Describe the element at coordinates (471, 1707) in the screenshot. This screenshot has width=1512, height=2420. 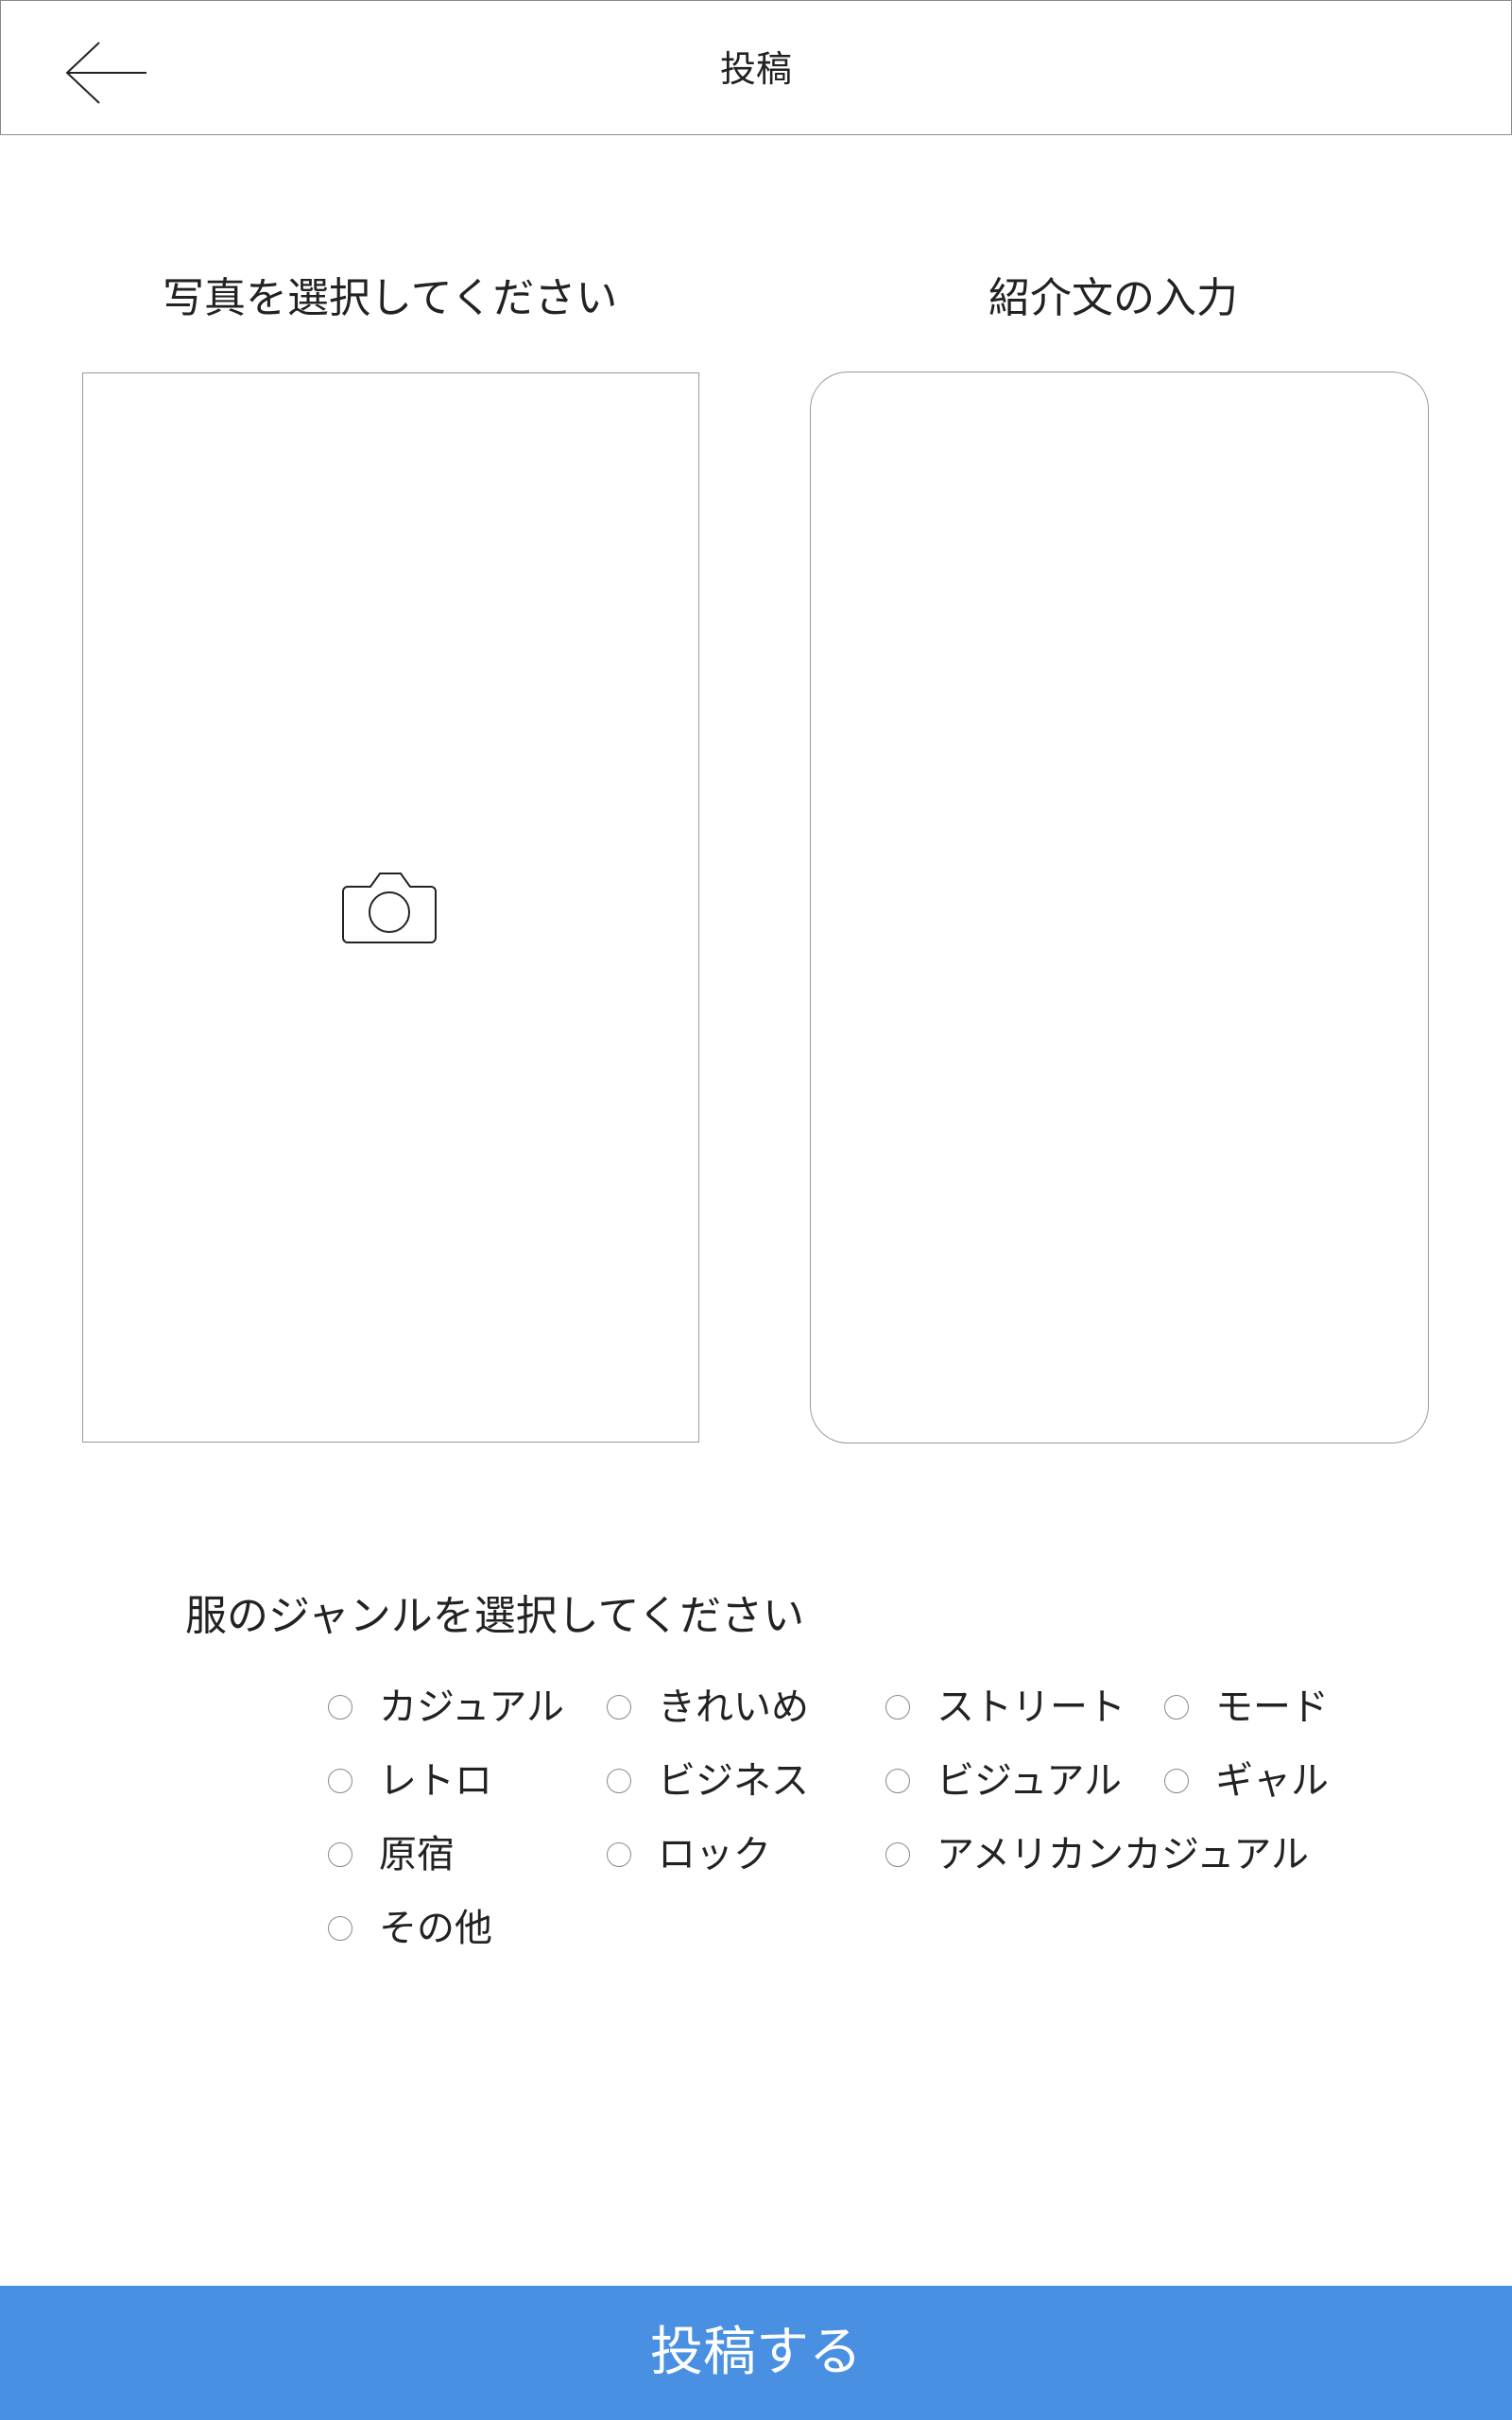
I see `genre-option-label: カジュアル` at that location.